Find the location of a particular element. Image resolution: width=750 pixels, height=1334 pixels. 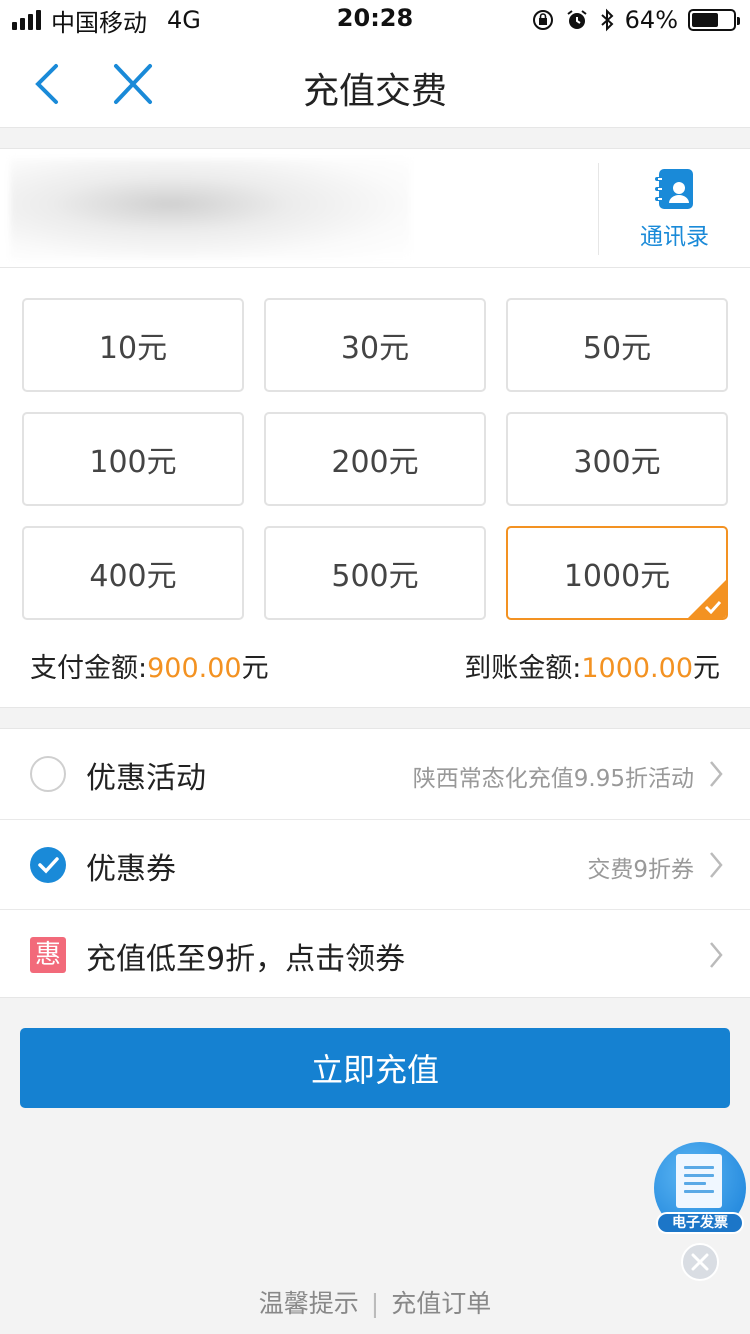

amount-option-400: 400元 is located at coordinates (133, 573).